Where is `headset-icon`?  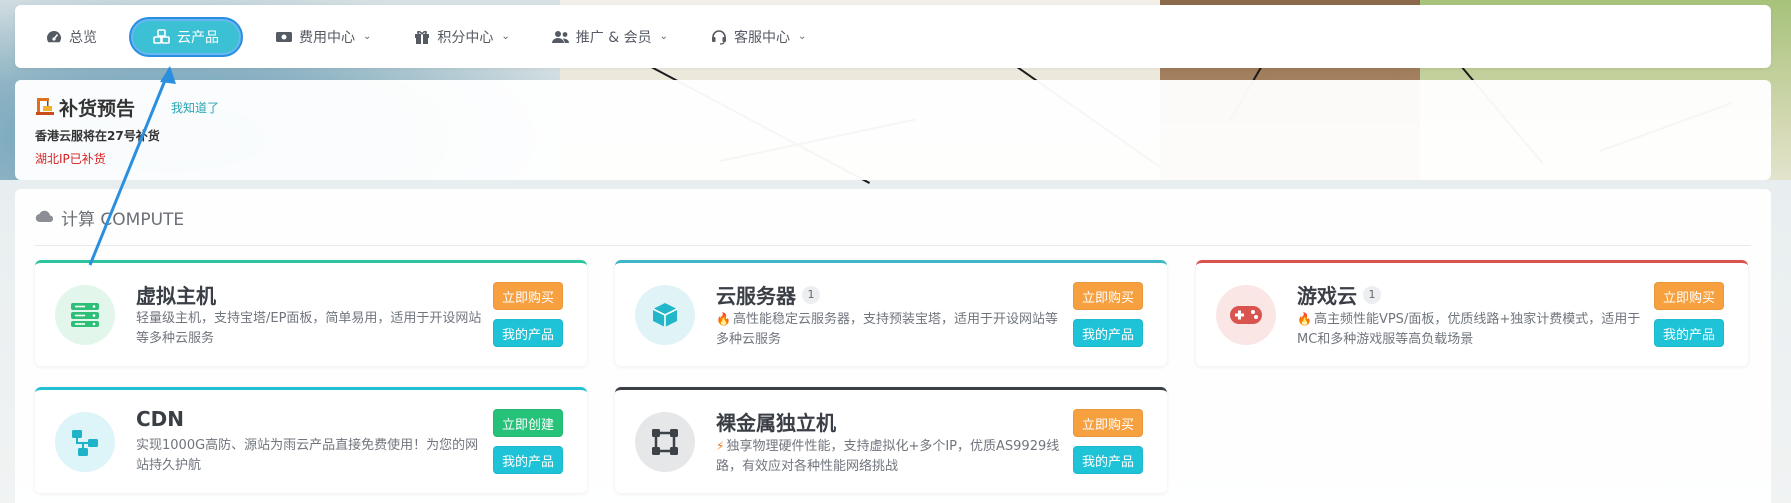
headset-icon is located at coordinates (719, 37).